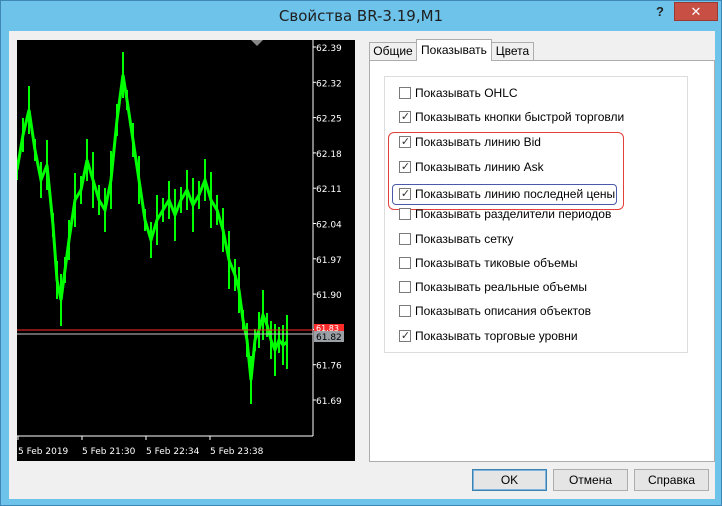 The width and height of the screenshot is (722, 506). What do you see at coordinates (329, 84) in the screenshot?
I see `price-tick-label: 62.32` at bounding box center [329, 84].